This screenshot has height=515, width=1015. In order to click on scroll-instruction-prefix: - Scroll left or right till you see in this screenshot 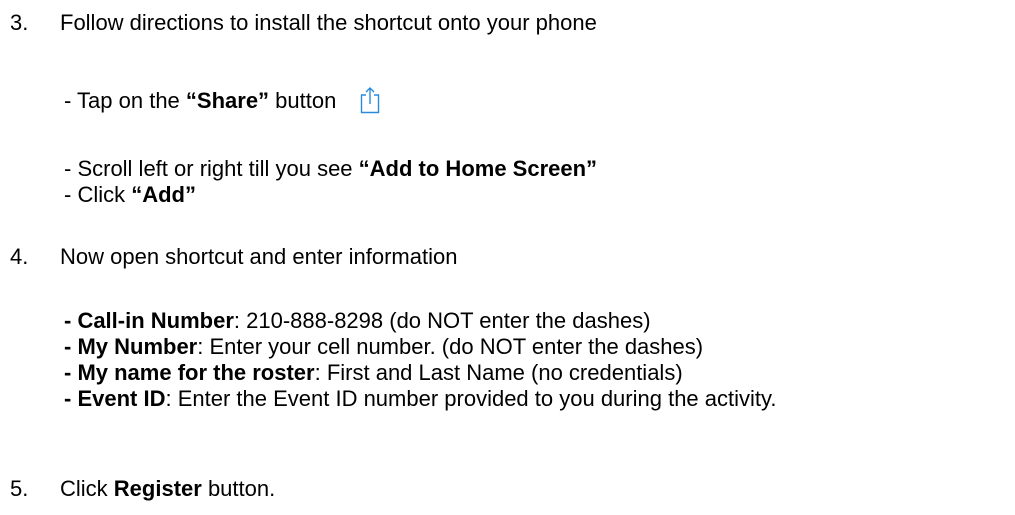, I will do `click(211, 168)`.